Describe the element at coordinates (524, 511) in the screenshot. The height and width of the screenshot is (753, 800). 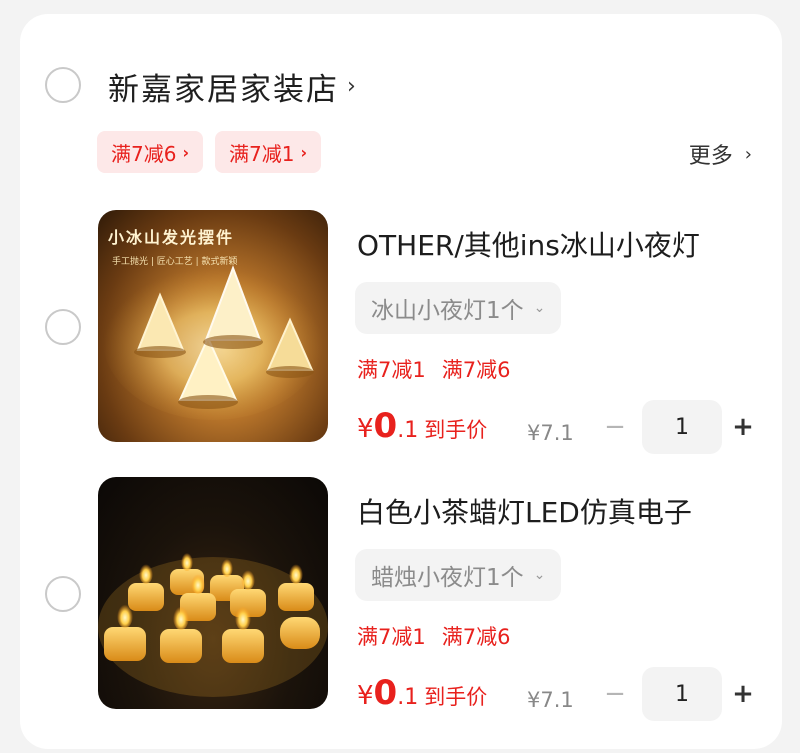
I see `product-title: 白色小茶蜡灯LED仿真电子` at that location.